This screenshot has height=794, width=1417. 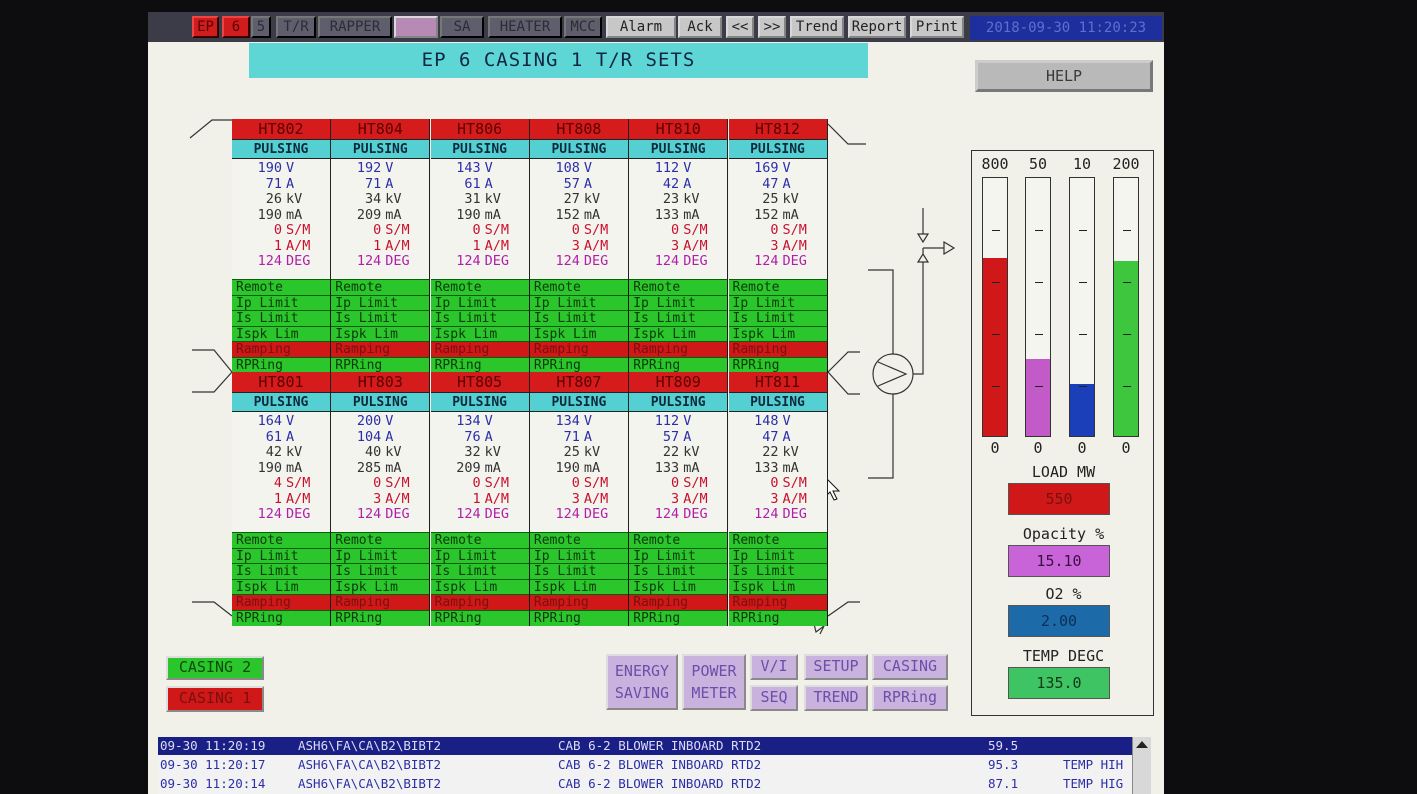 I want to click on reading-kv: 23 kV, so click(x=678, y=199).